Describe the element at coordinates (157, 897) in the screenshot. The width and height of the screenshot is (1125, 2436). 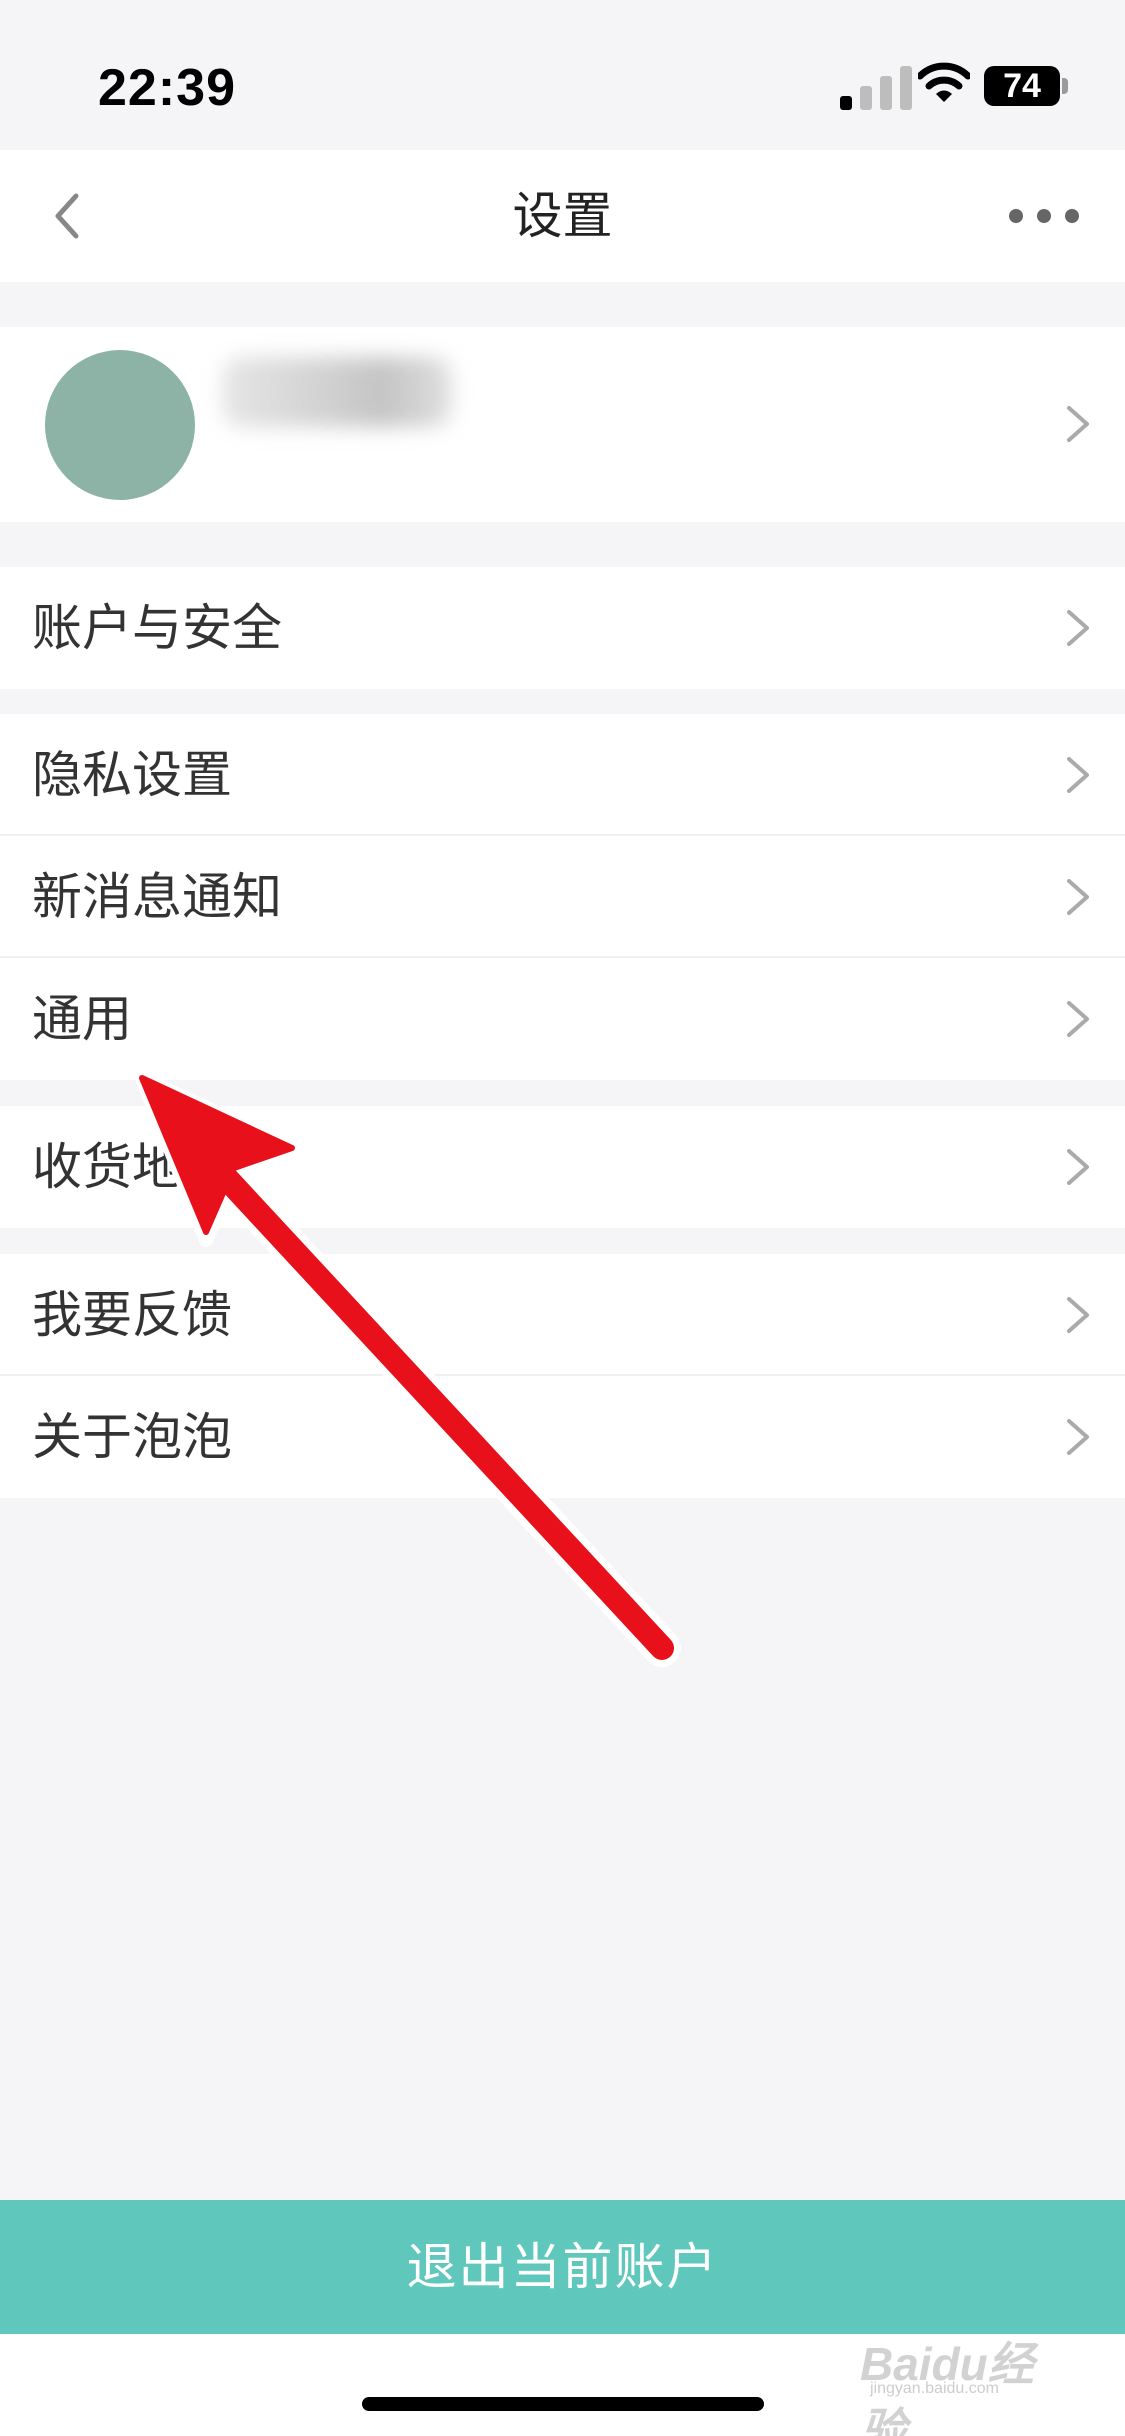
I see `menu-item-label: 新消息通知` at that location.